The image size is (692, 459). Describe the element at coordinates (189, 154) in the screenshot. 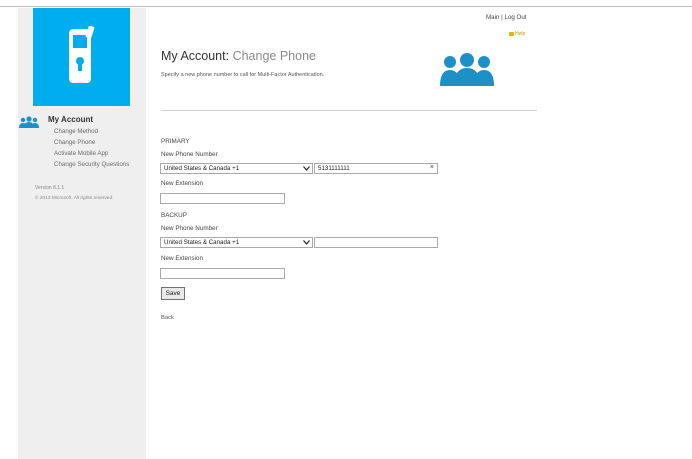

I see `primary-phone-label: New Phone Number` at that location.